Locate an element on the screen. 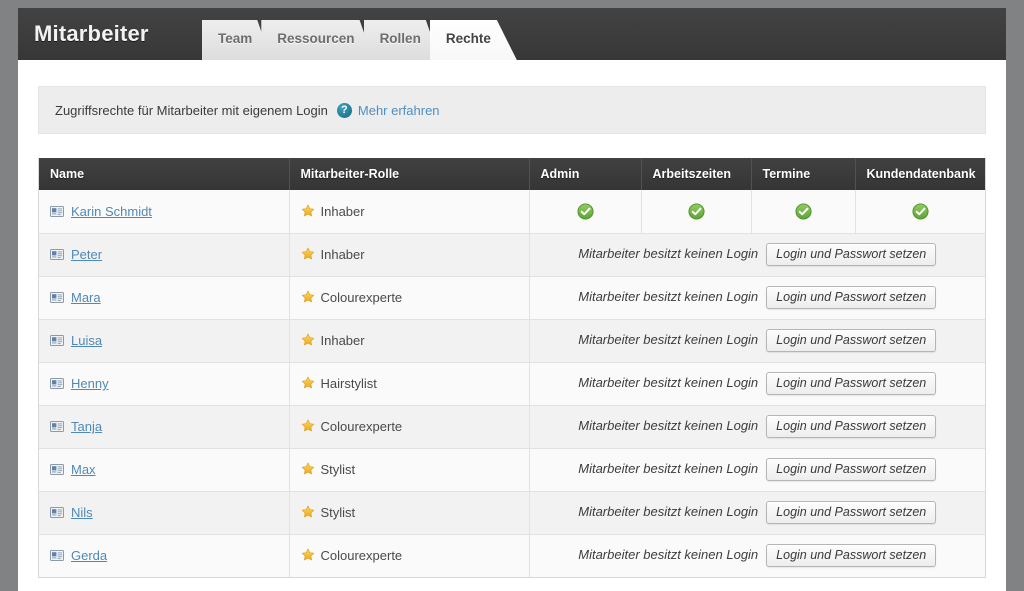 Image resolution: width=1024 pixels, height=591 pixels. tab-rollen: Rollen is located at coordinates (402, 40).